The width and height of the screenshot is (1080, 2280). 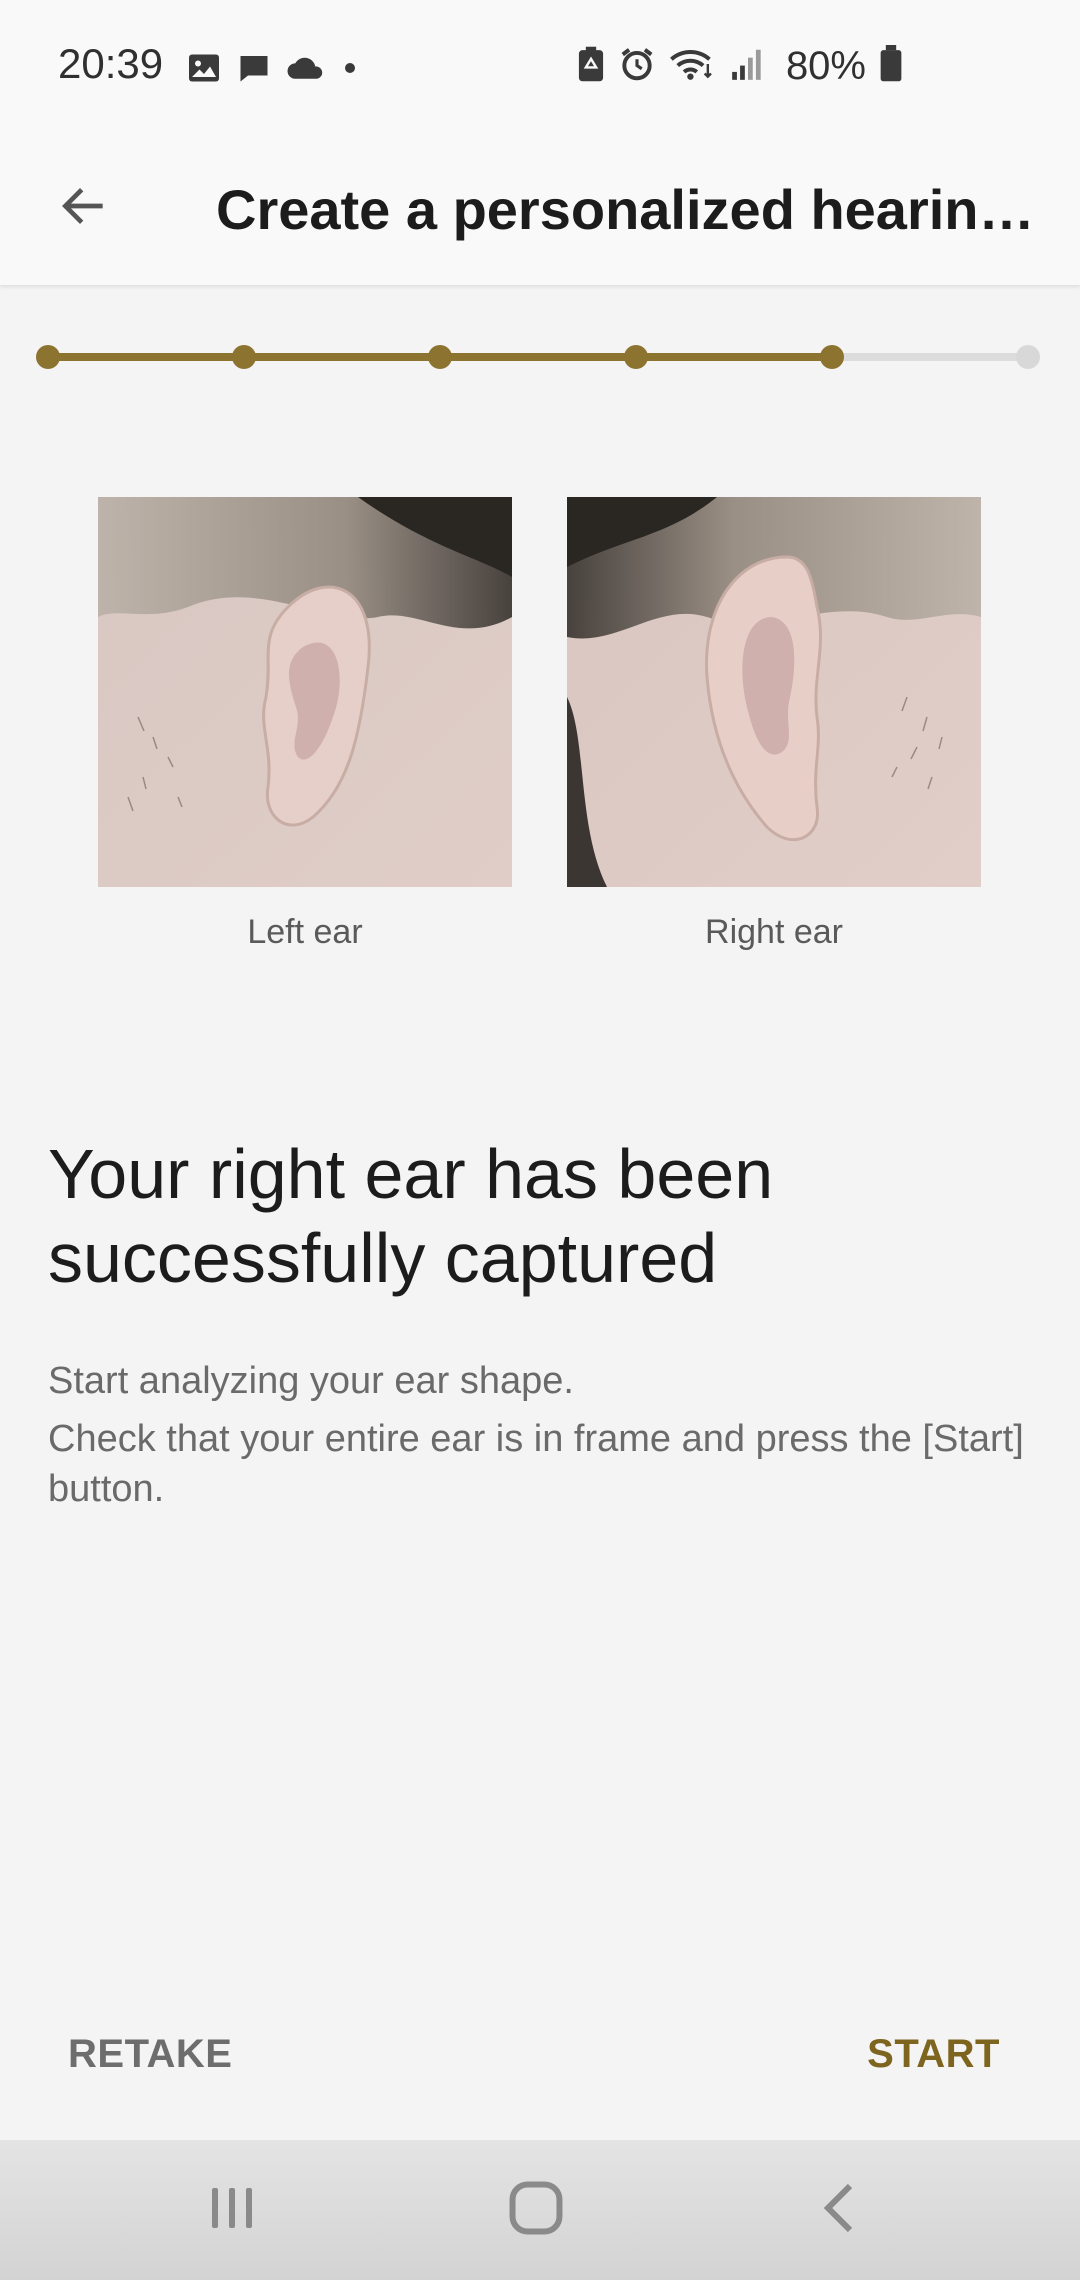 I want to click on left-ear-label: Left ear, so click(x=305, y=932).